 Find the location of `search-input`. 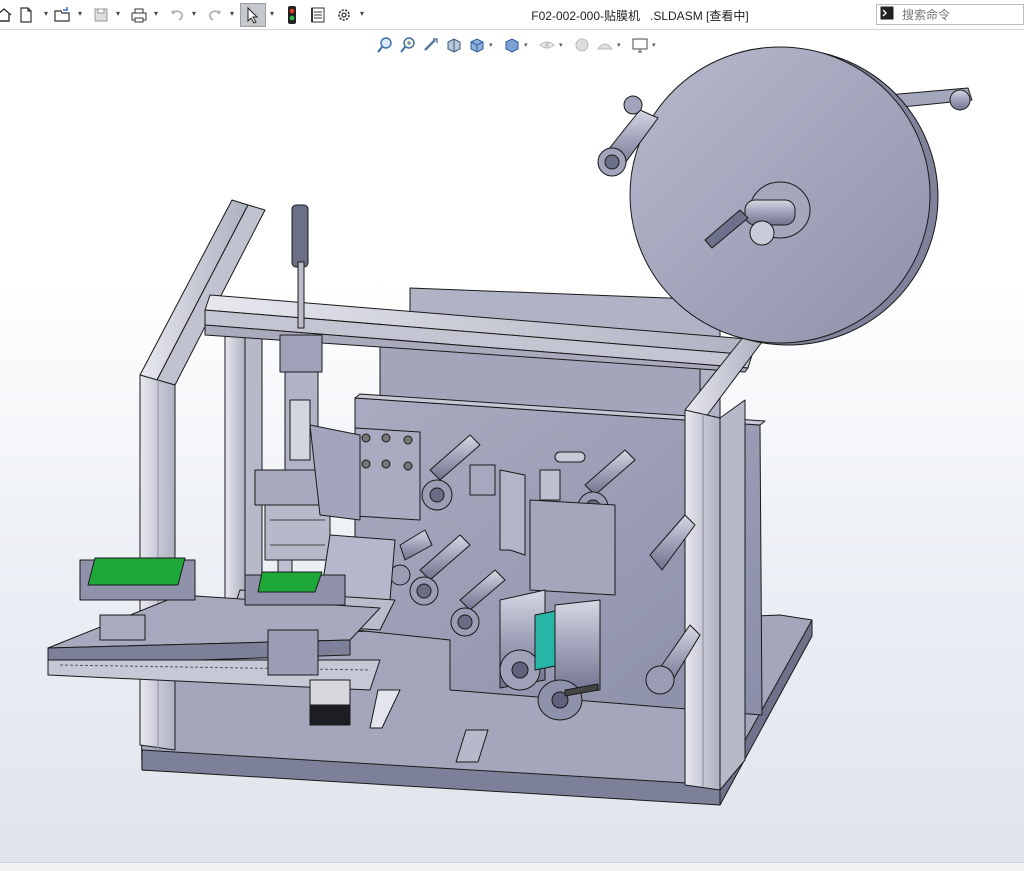

search-input is located at coordinates (962, 14).